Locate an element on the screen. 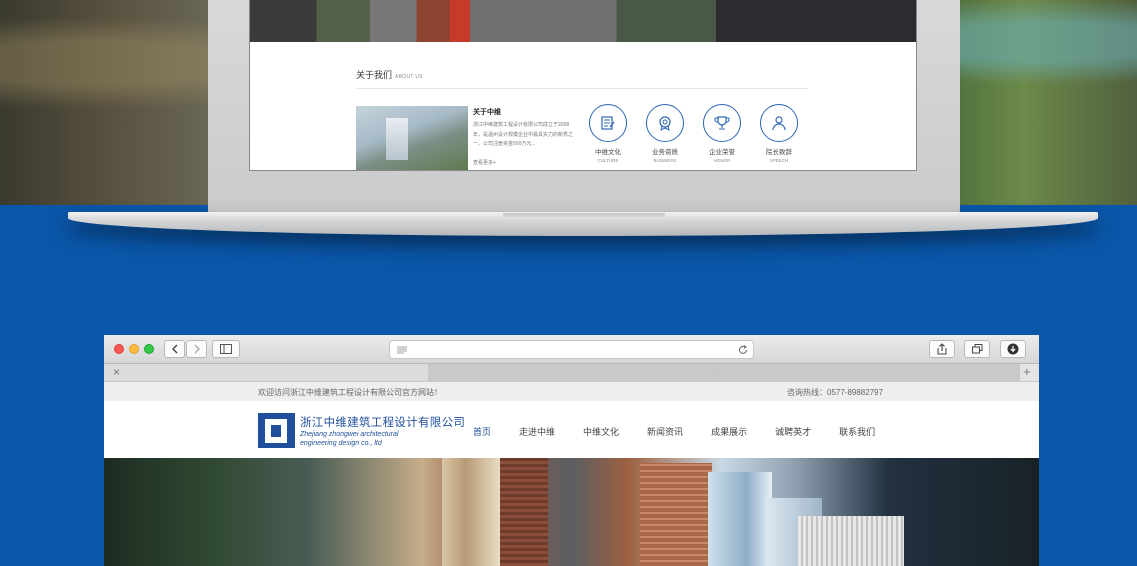  divider is located at coordinates (582, 88).